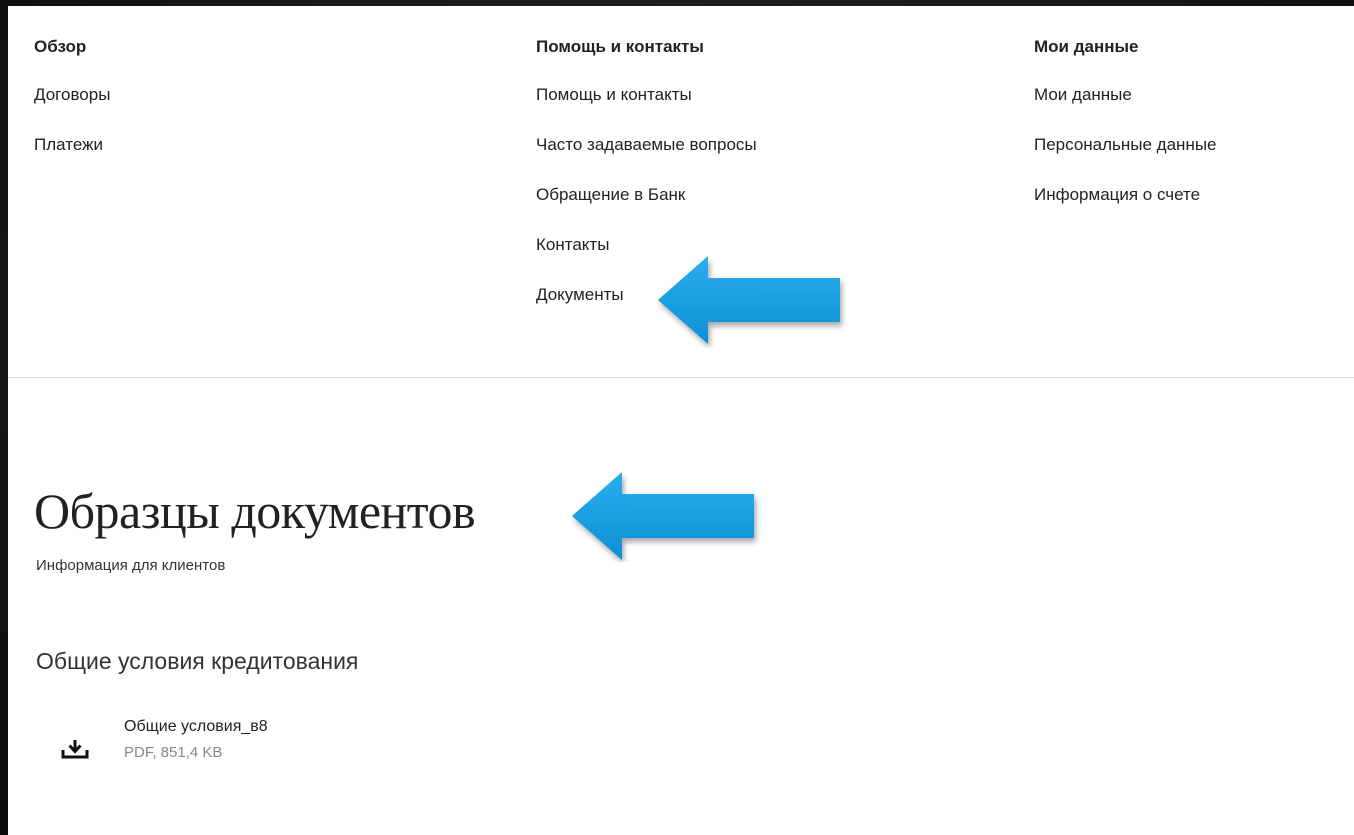  I want to click on page-title: Образцы документов, so click(255, 511).